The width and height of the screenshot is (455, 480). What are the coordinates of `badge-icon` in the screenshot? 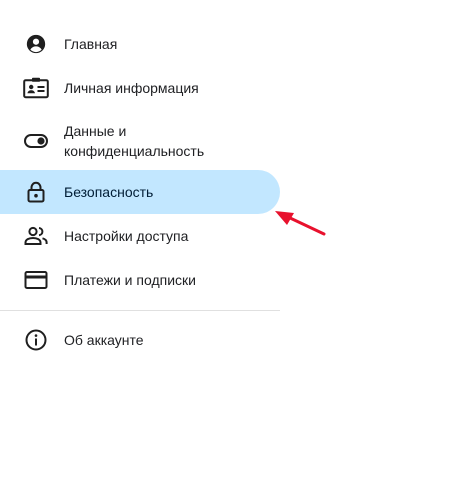 It's located at (36, 88).